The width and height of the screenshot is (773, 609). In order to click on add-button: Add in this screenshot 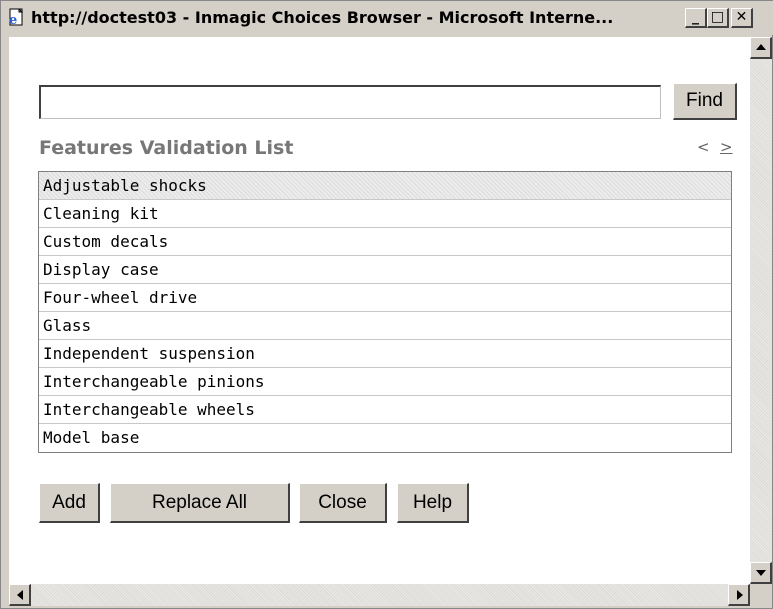, I will do `click(69, 503)`.